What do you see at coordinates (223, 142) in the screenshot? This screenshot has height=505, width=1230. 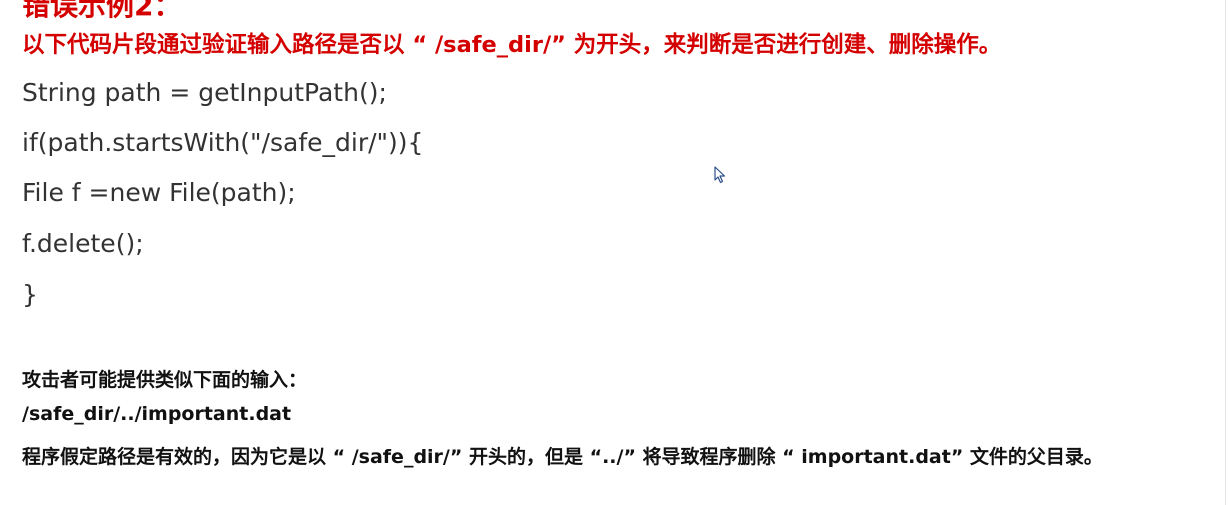 I see `code-line-2: if(path.startsWith("/safe_dir/")){` at bounding box center [223, 142].